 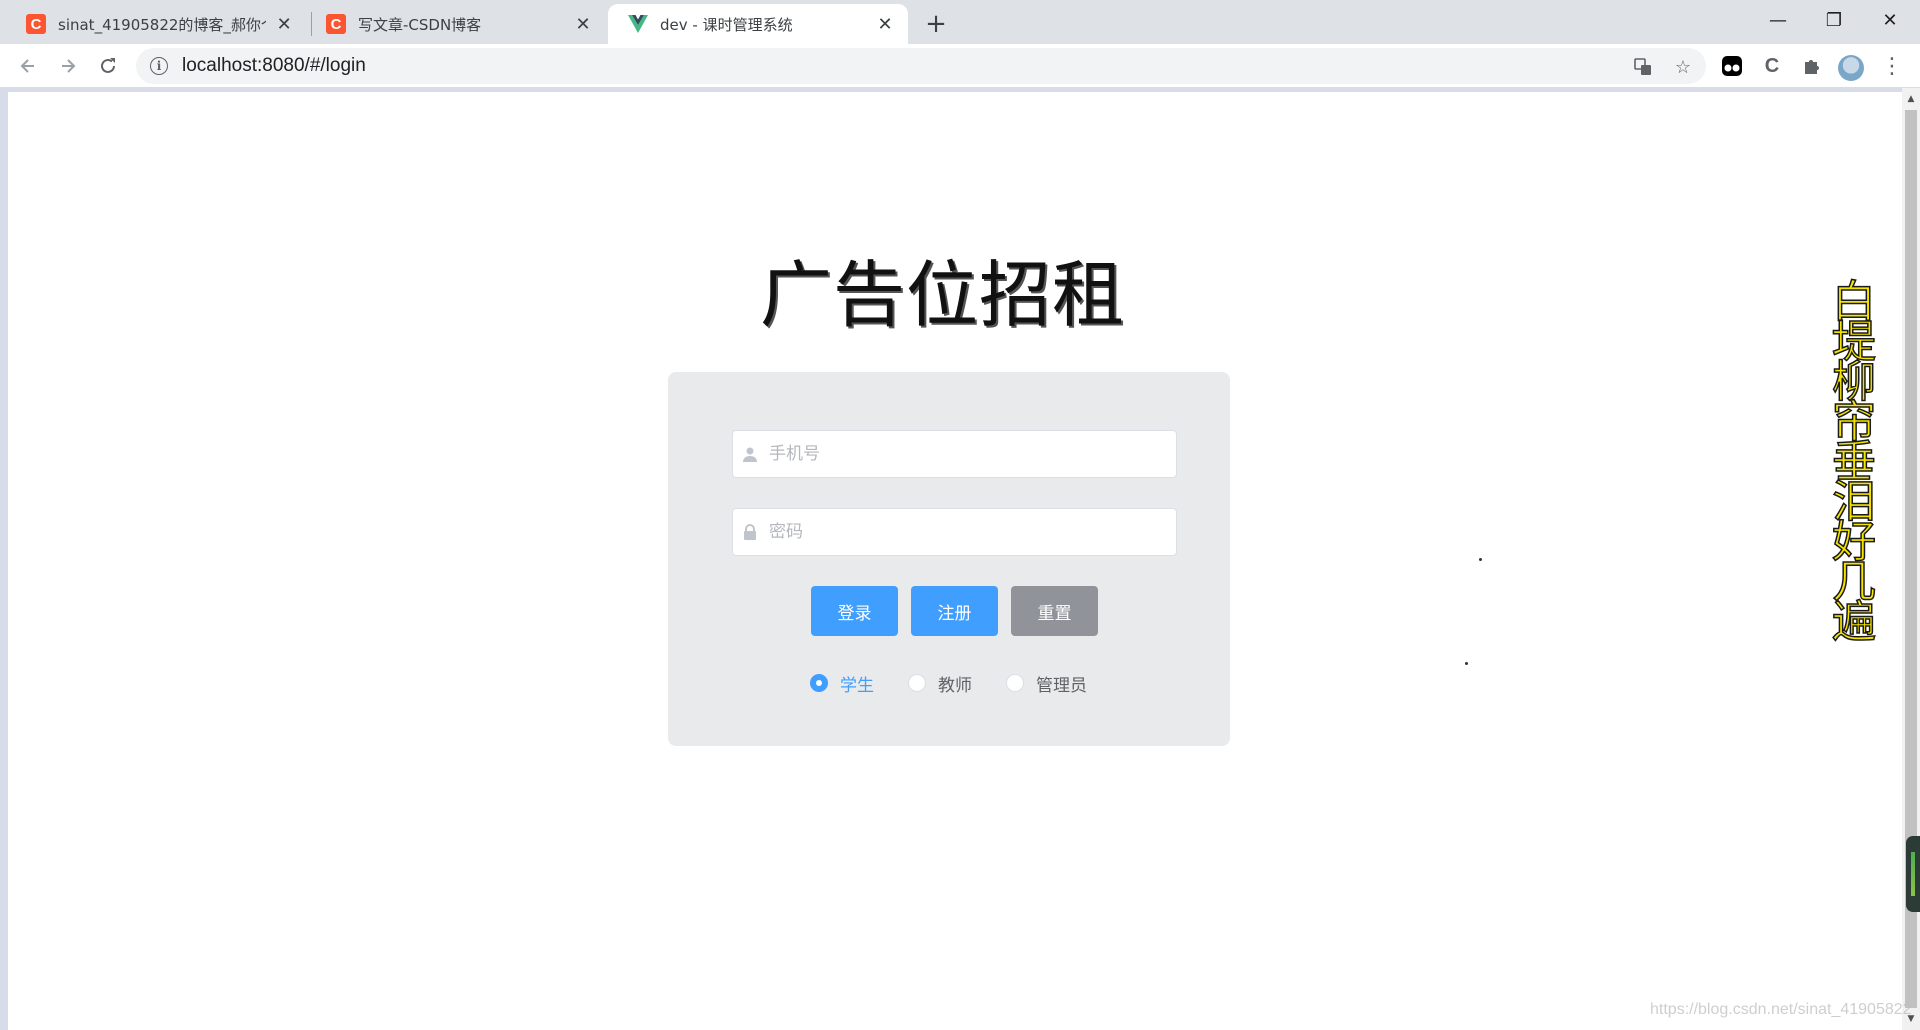 What do you see at coordinates (1890, 20) in the screenshot?
I see `close-window-button: ✕` at bounding box center [1890, 20].